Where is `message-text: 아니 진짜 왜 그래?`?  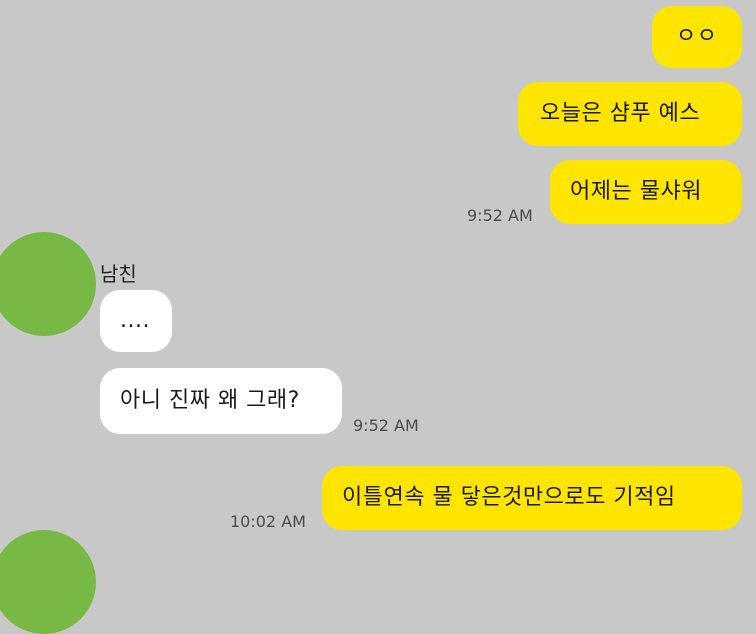
message-text: 아니 진짜 왜 그래? is located at coordinates (210, 400).